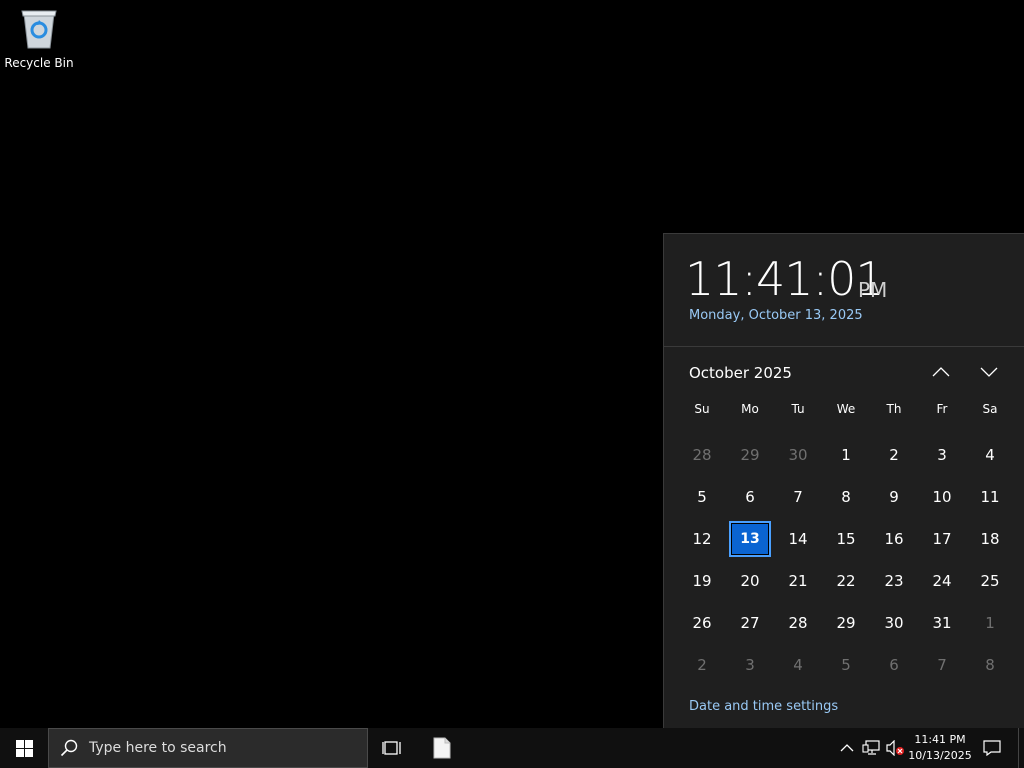 This screenshot has width=1024, height=768. I want to click on calendar-day: 26, so click(702, 623).